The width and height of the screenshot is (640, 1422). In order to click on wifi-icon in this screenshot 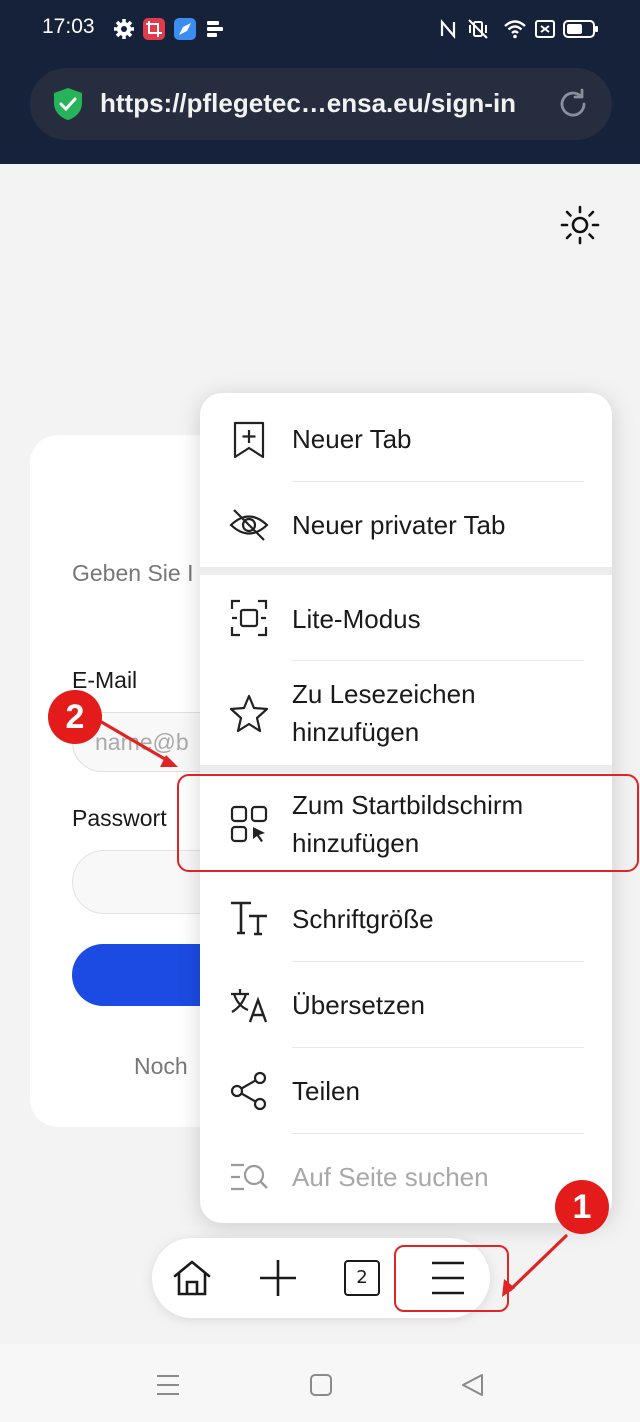, I will do `click(515, 29)`.